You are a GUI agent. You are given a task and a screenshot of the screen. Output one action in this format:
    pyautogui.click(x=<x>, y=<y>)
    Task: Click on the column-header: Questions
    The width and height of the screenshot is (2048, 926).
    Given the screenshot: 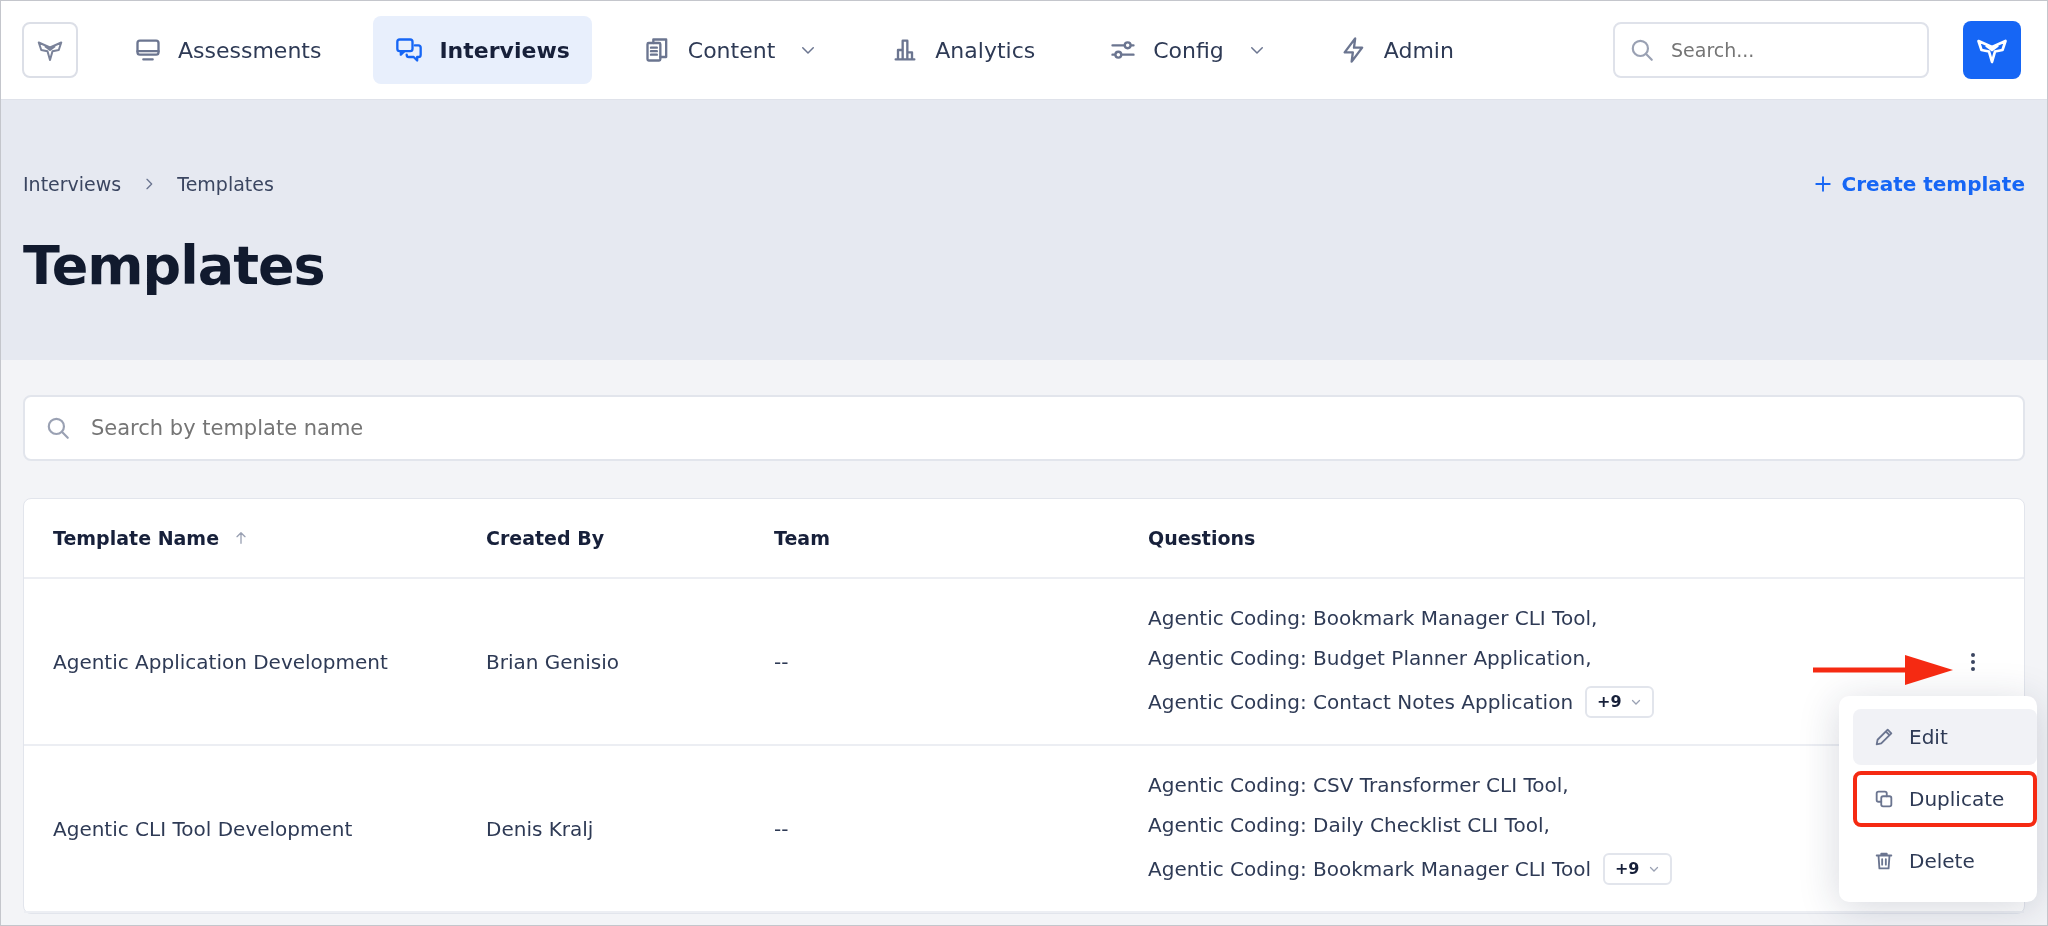 What is the action you would take?
    pyautogui.click(x=1202, y=538)
    